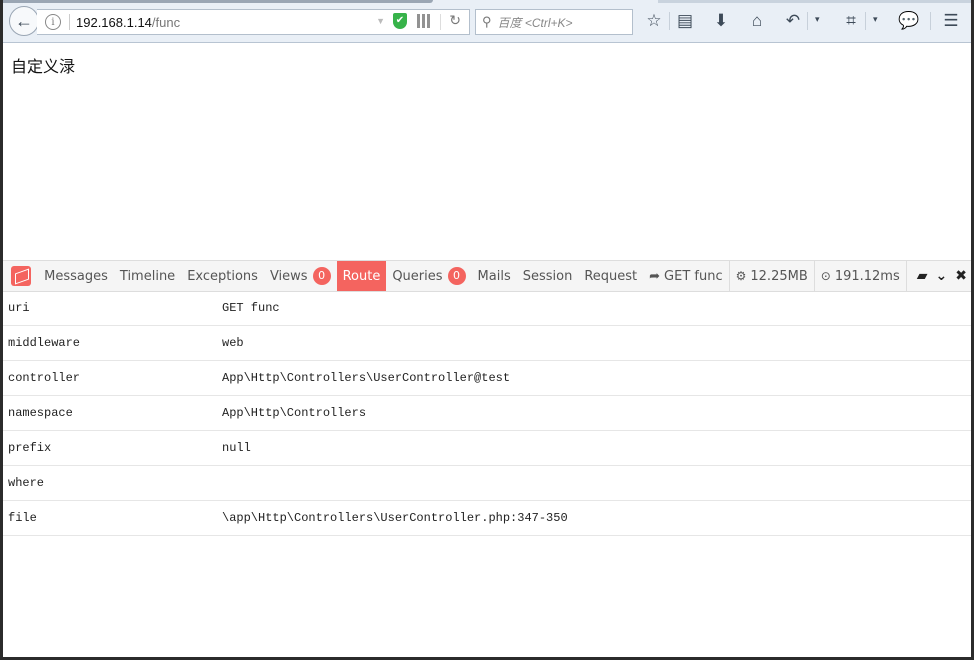 This screenshot has width=974, height=660. What do you see at coordinates (779, 276) in the screenshot?
I see `memory-value: 12.25MB` at bounding box center [779, 276].